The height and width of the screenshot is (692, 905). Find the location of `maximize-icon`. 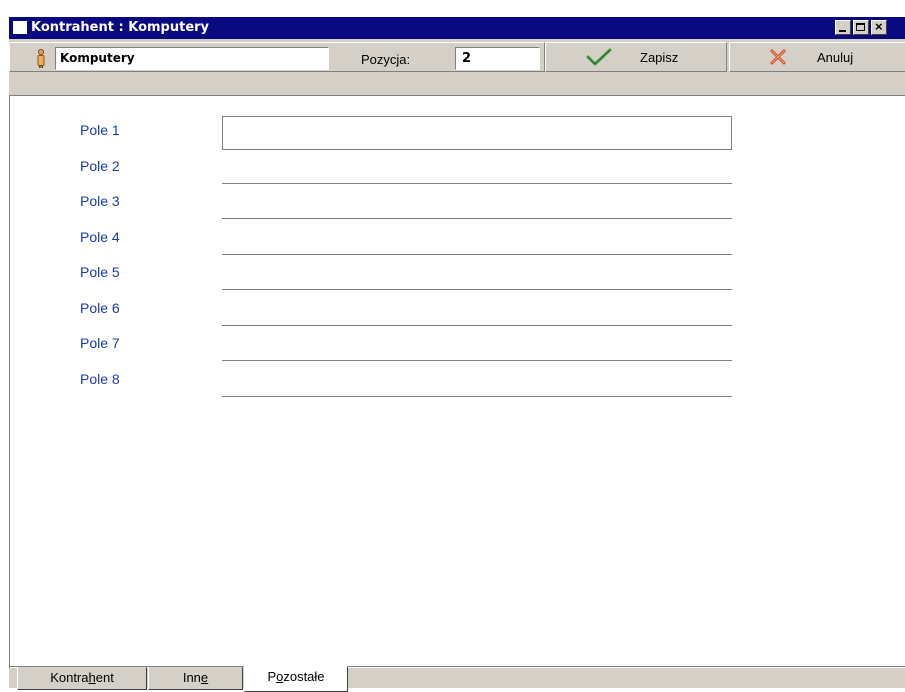

maximize-icon is located at coordinates (860, 27).